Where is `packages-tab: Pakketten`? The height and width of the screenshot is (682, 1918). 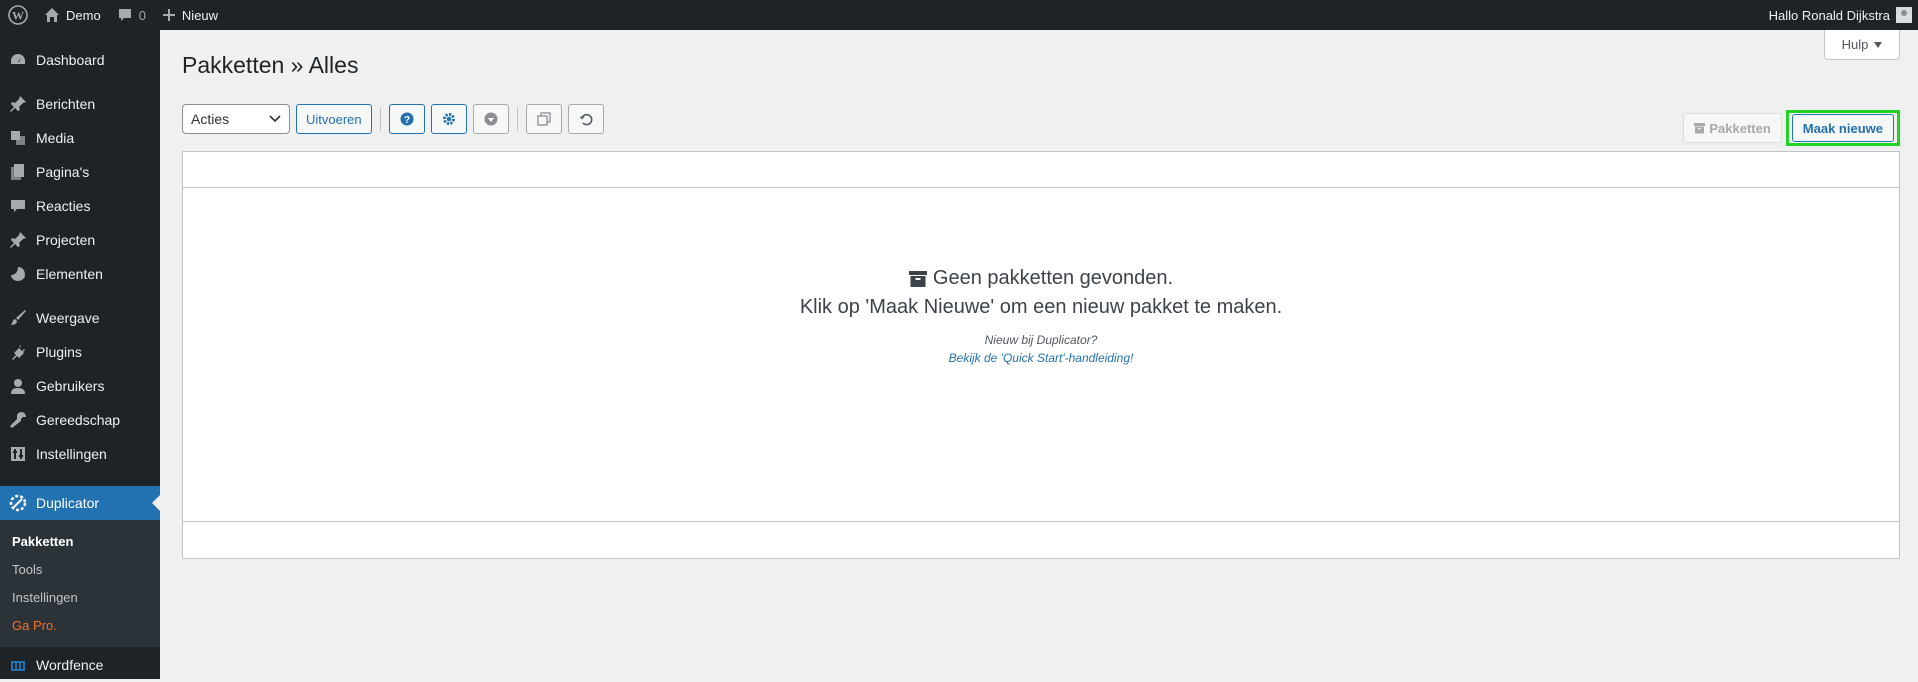
packages-tab: Pakketten is located at coordinates (1732, 128).